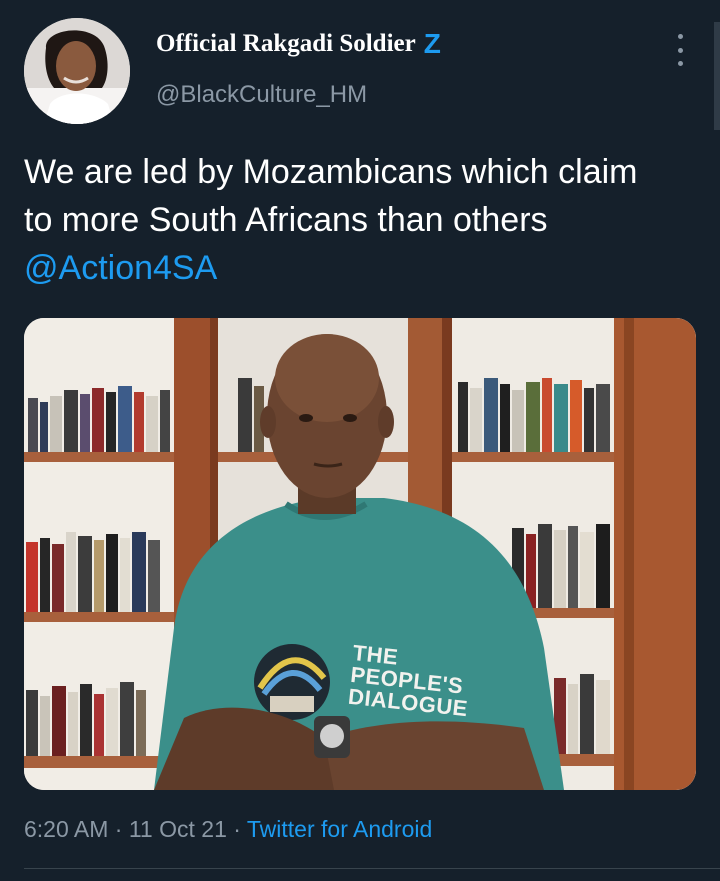 The image size is (720, 881). Describe the element at coordinates (261, 95) in the screenshot. I see `handle: @BlackCulture_HM` at that location.